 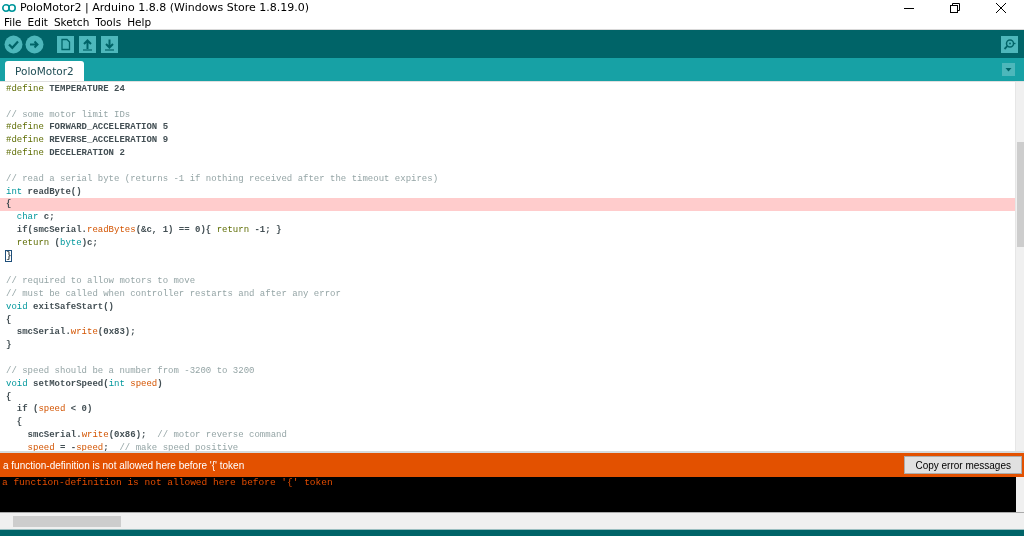 What do you see at coordinates (60, 307) in the screenshot?
I see `code-line: void exitSafeStart()` at bounding box center [60, 307].